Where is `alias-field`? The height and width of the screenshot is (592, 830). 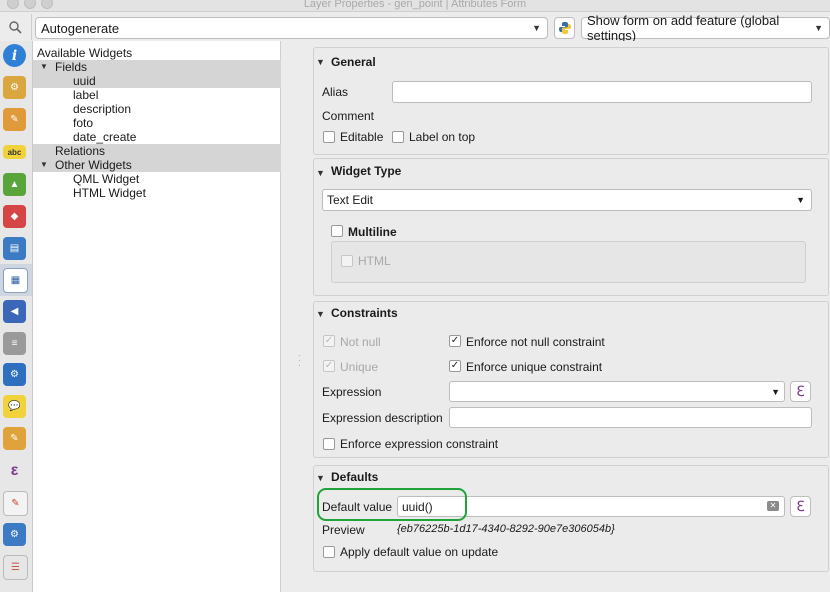
alias-field is located at coordinates (602, 92).